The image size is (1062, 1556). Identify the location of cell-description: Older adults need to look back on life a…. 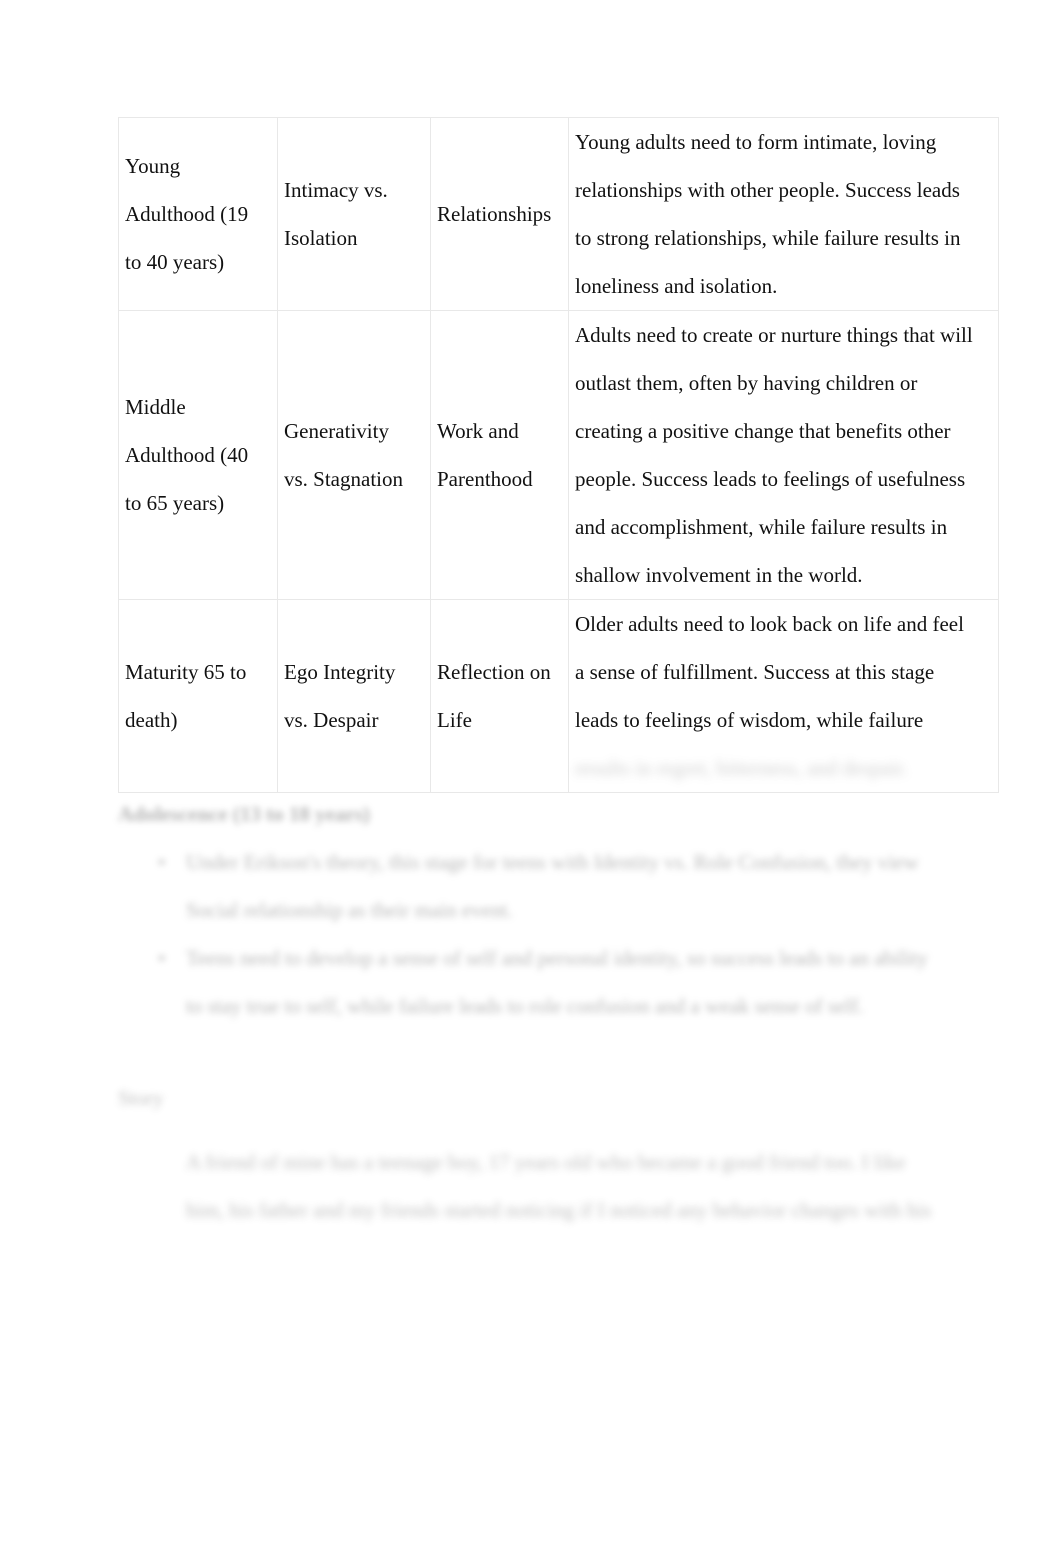
(783, 696).